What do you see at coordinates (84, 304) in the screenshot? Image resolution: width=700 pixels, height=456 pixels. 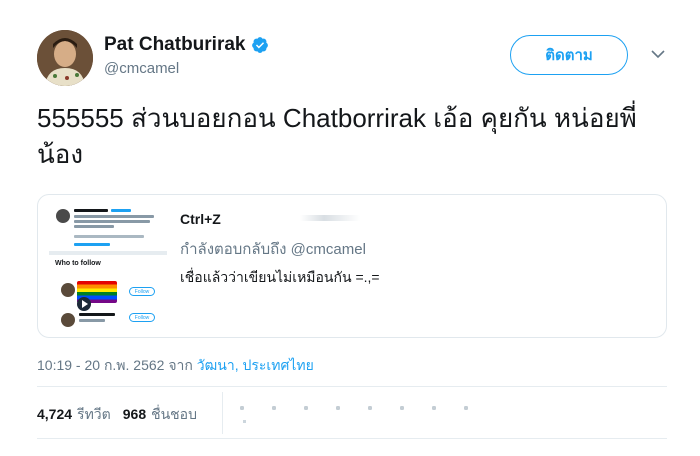 I see `thumbnail-play-icon` at bounding box center [84, 304].